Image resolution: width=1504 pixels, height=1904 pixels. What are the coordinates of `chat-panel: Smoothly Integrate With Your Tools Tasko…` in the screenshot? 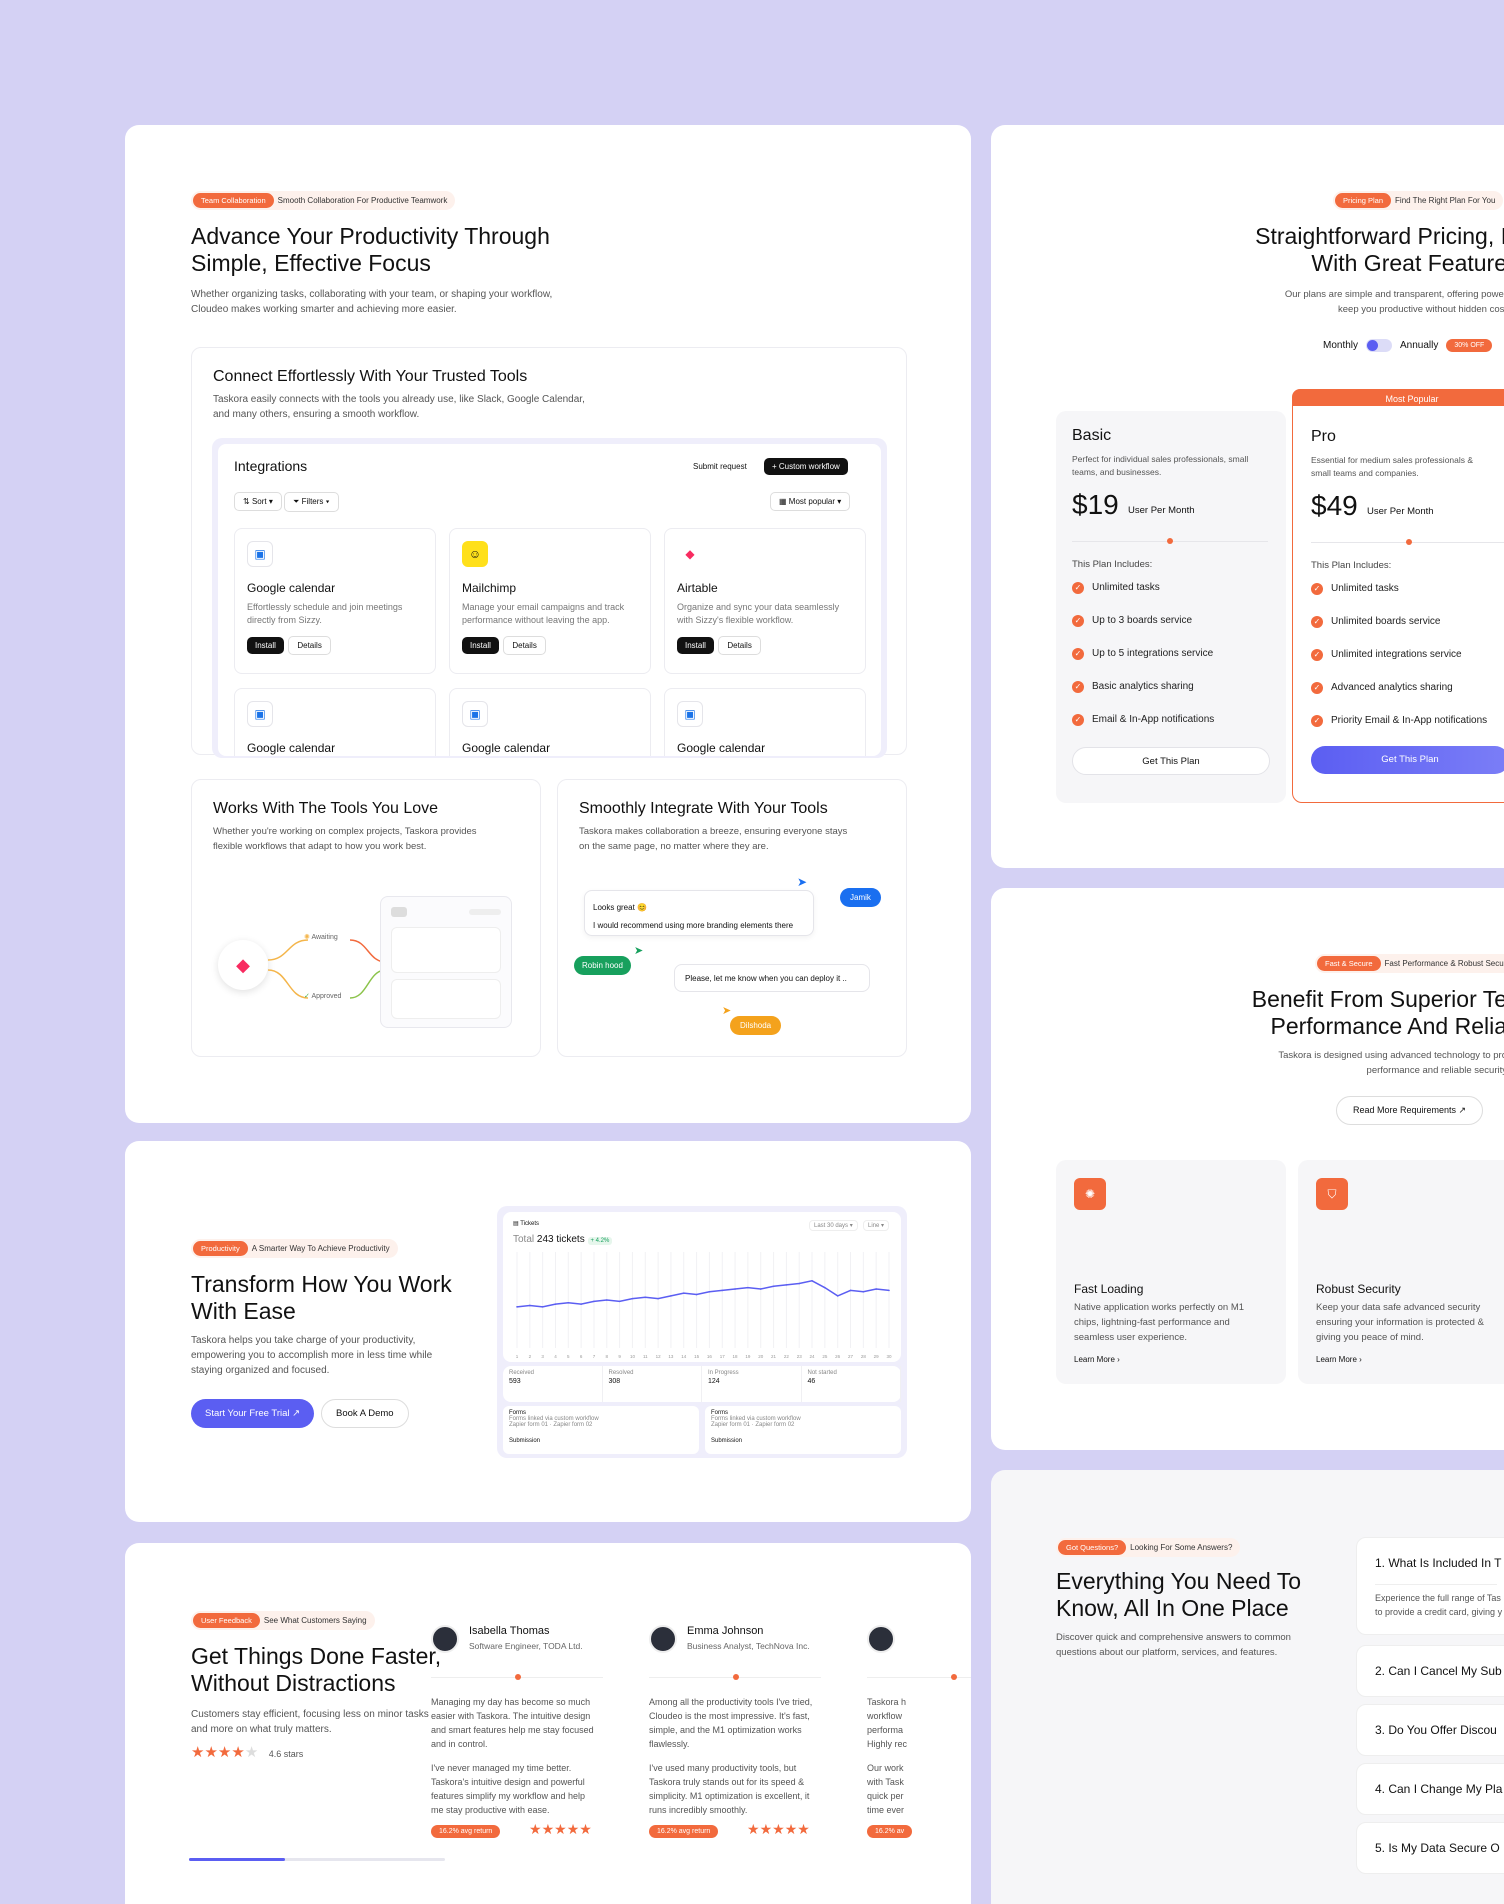 It's located at (732, 918).